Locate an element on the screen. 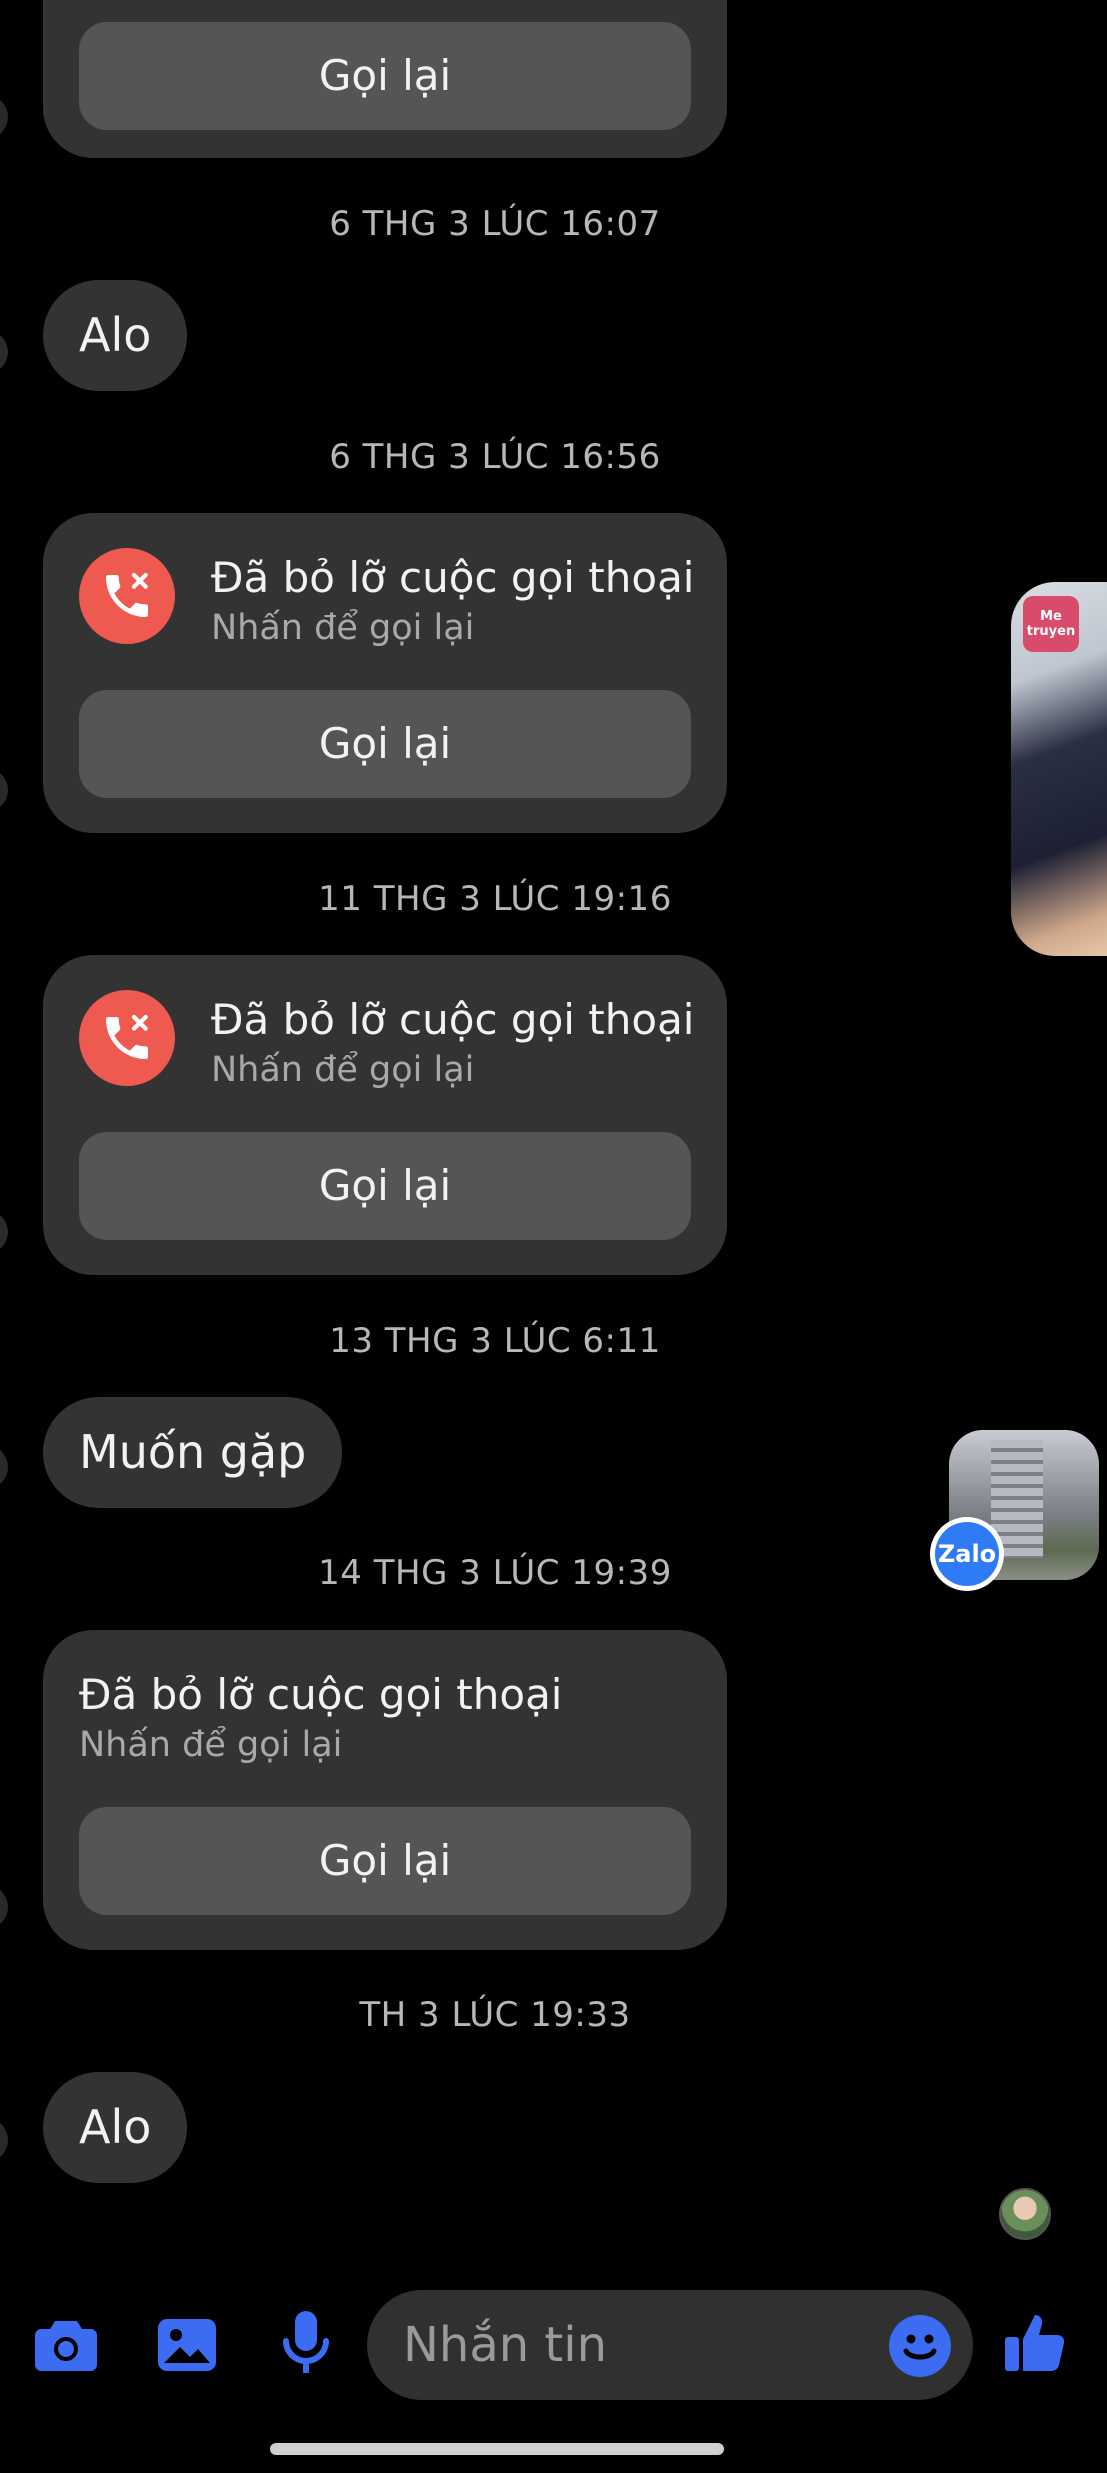 The image size is (1107, 2473). seen-avatar is located at coordinates (1025, 2214).